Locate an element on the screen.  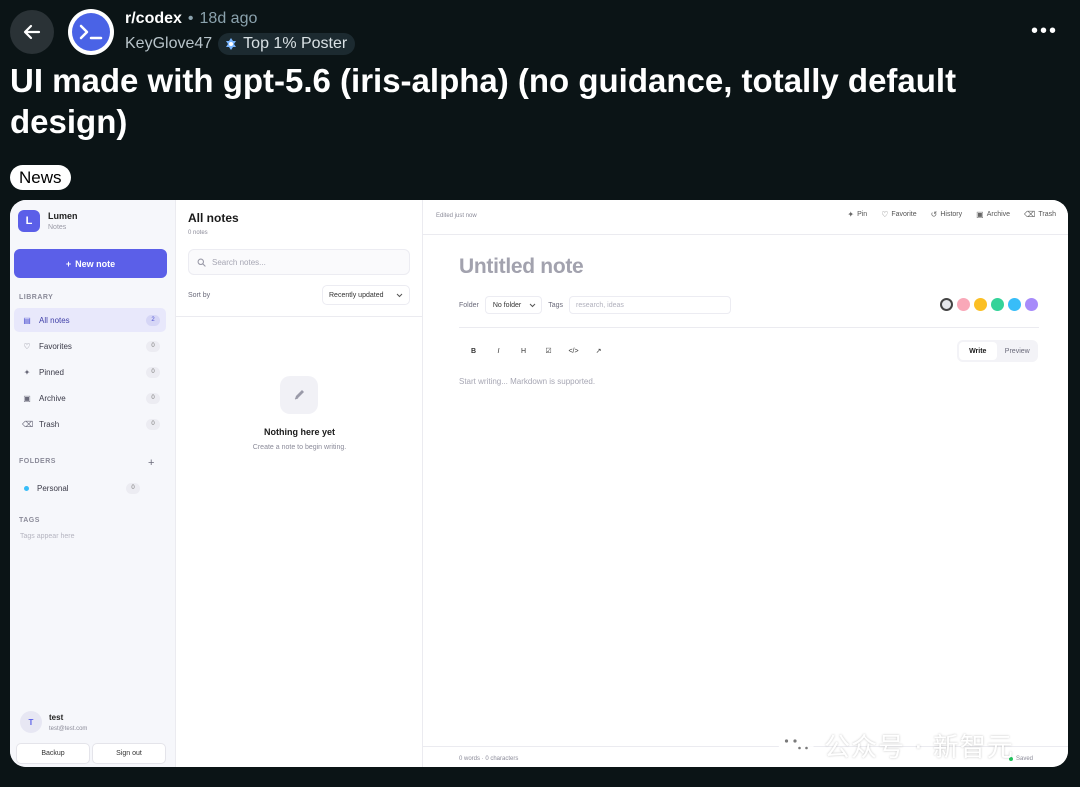
trash-button: ⌫ Trash is located at coordinates (1040, 214).